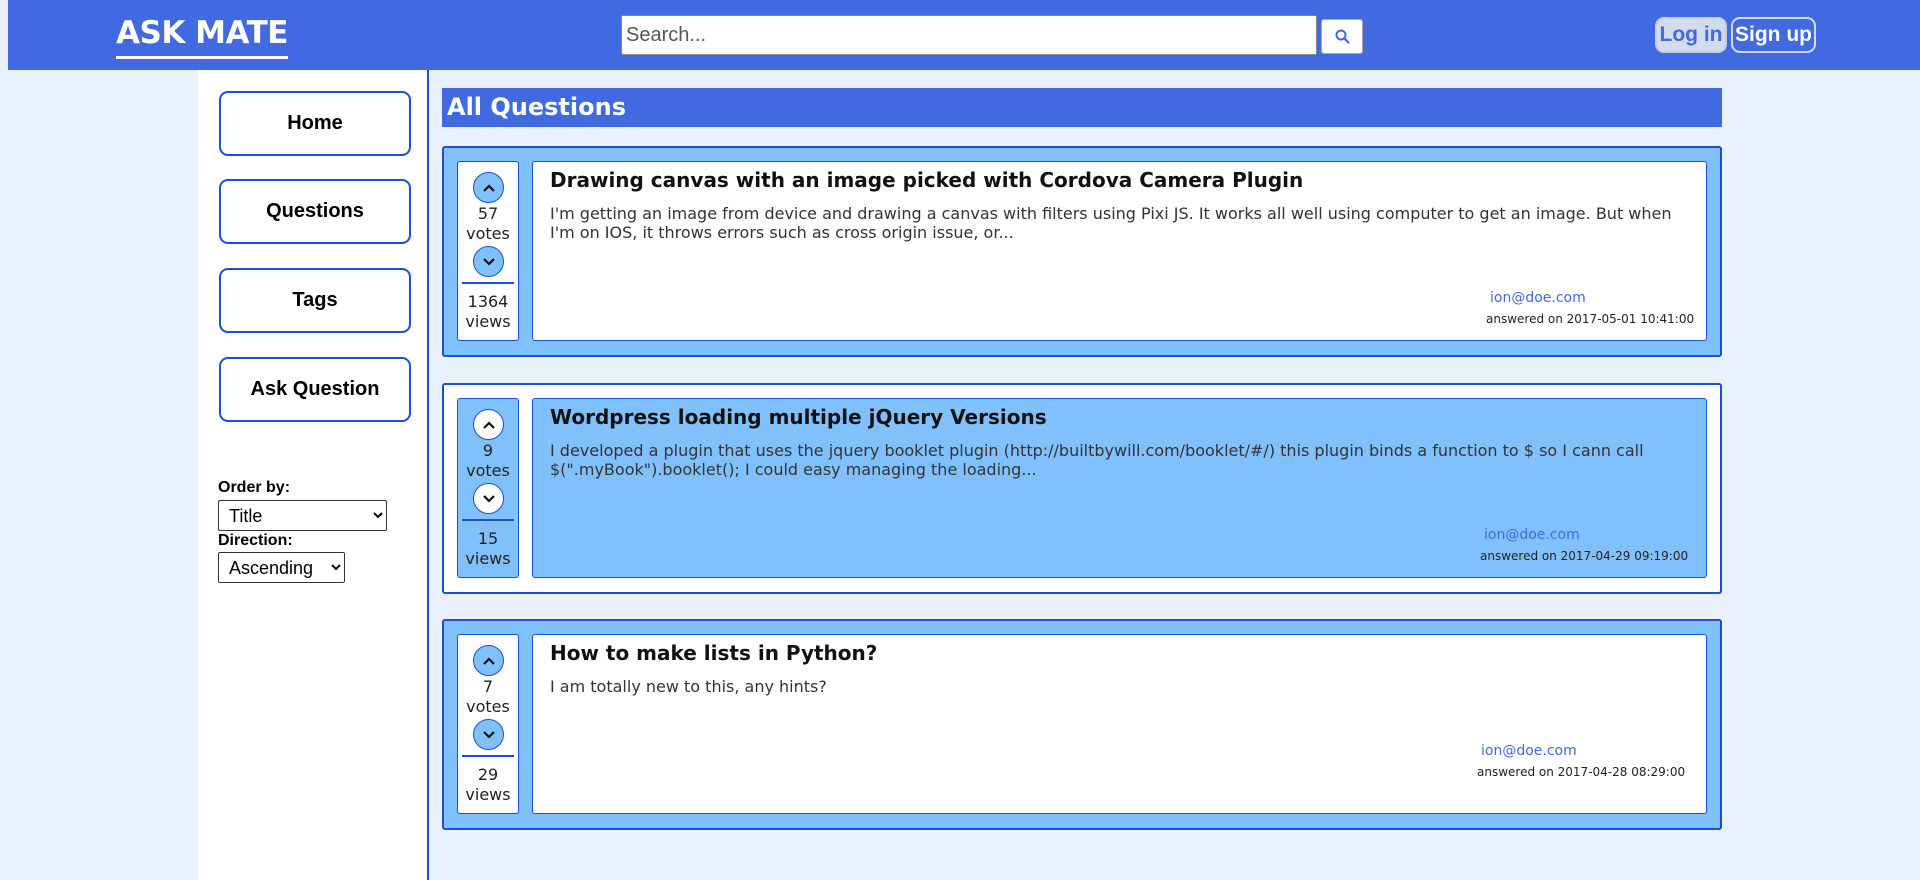 The height and width of the screenshot is (880, 1920). I want to click on vote-count: 57, so click(488, 213).